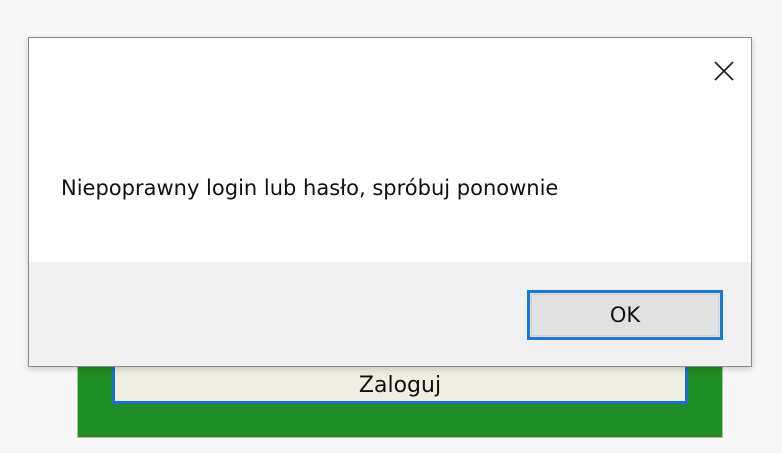 The image size is (782, 453). I want to click on close-button, so click(724, 71).